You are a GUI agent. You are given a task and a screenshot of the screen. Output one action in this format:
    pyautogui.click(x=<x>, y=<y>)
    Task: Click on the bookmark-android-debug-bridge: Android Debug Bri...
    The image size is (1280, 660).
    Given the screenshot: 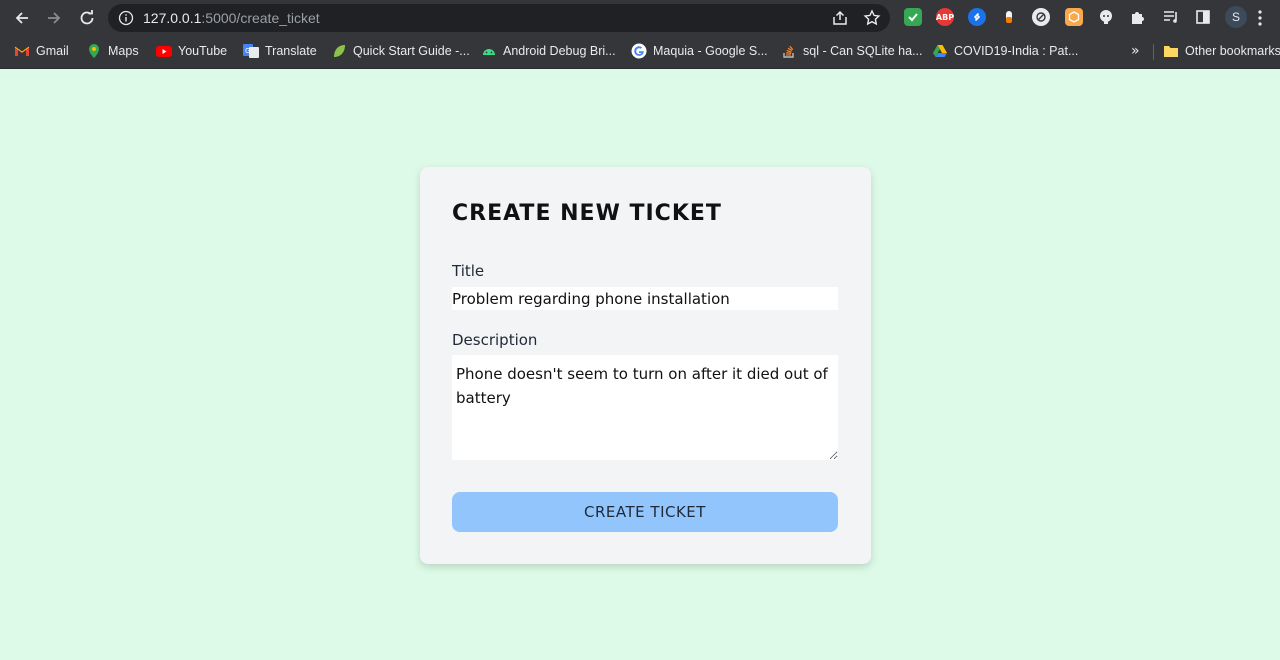 What is the action you would take?
    pyautogui.click(x=548, y=51)
    